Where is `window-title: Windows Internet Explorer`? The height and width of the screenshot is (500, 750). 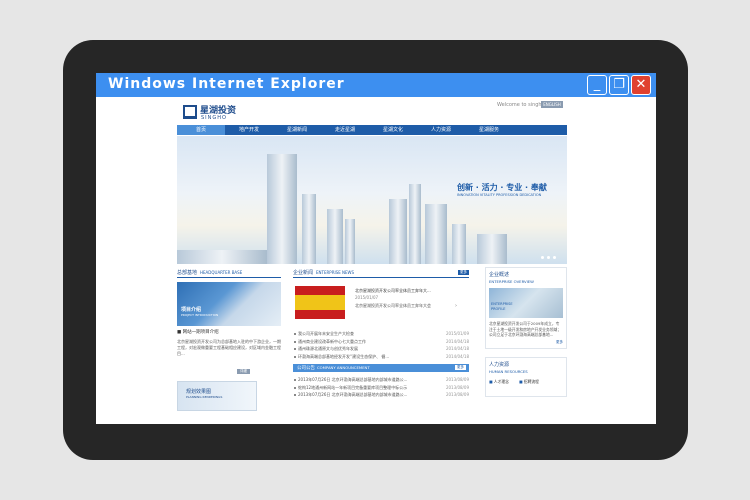 window-title: Windows Internet Explorer is located at coordinates (226, 84).